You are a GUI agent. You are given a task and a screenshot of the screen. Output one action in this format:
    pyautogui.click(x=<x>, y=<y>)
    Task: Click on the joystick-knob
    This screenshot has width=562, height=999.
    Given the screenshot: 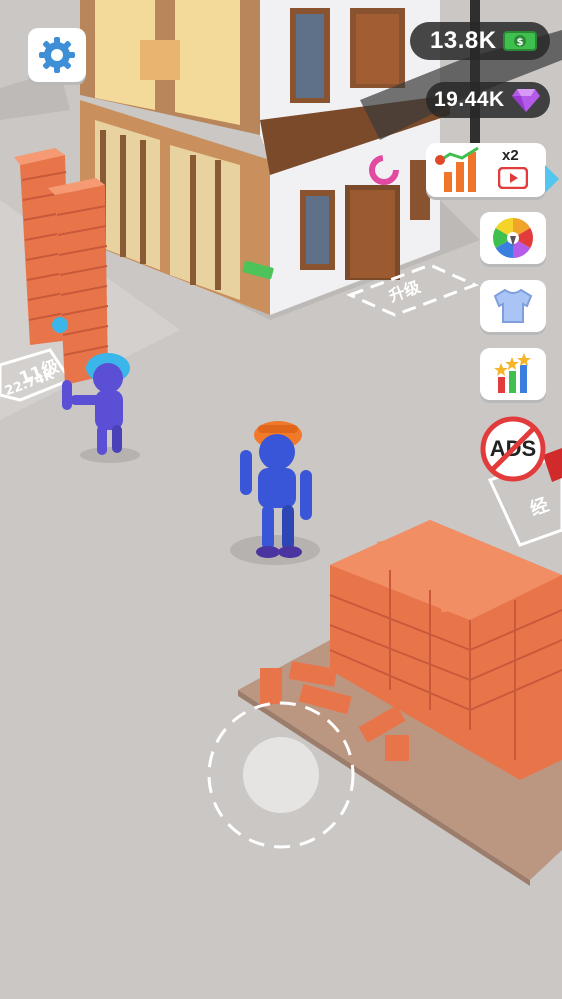 What is the action you would take?
    pyautogui.click(x=281, y=775)
    